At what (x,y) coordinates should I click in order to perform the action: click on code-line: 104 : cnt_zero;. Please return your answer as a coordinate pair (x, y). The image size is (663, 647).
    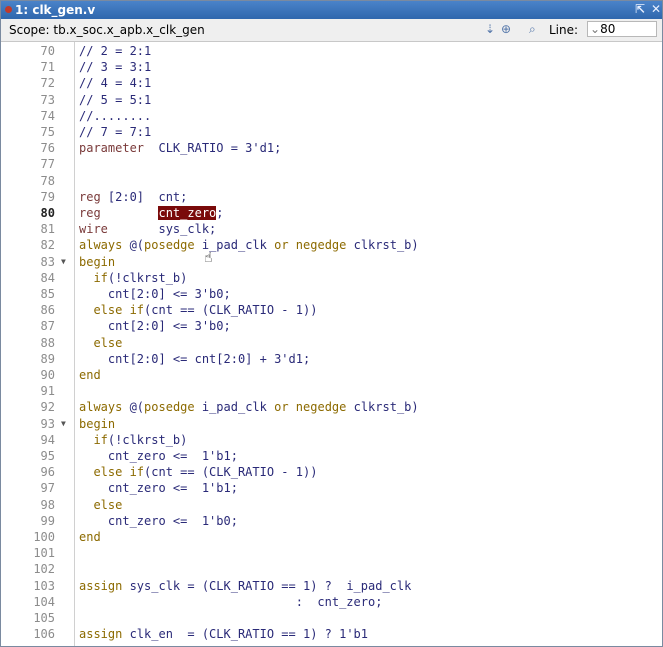
    Looking at the image, I should click on (331, 602).